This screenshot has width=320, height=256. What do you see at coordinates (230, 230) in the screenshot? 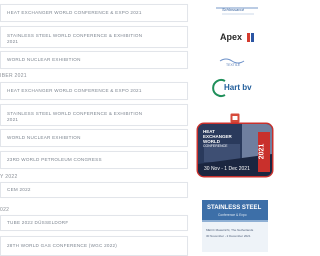
I see `banner-line: MECC Maastricht, The Netherlands` at bounding box center [230, 230].